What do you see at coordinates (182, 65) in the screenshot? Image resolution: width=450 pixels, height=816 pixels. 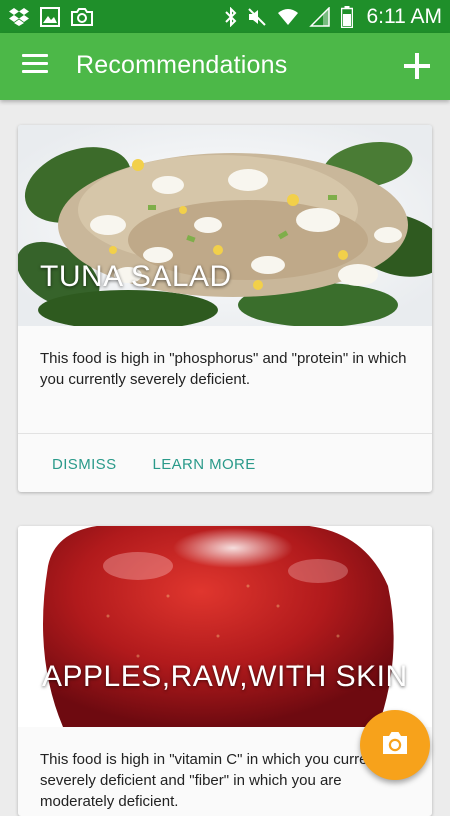 I see `page-title: Recommendations` at bounding box center [182, 65].